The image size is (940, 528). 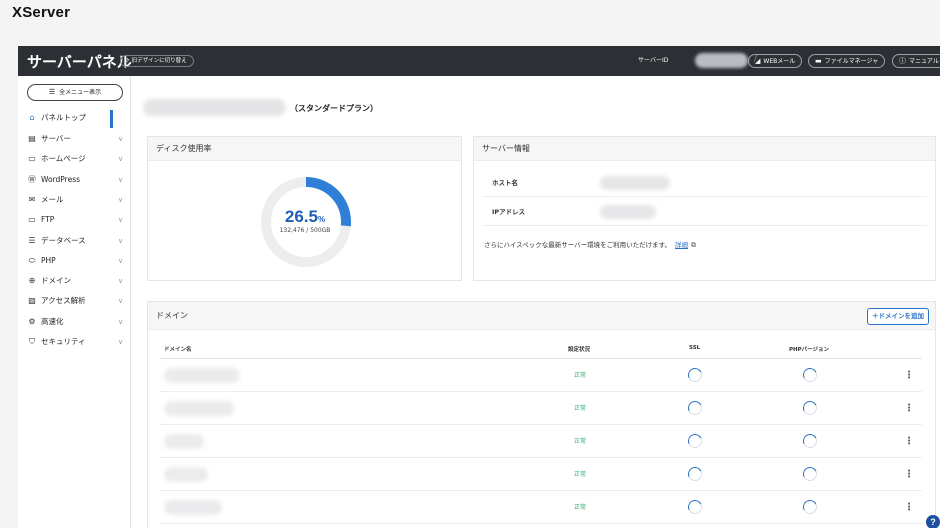 What do you see at coordinates (541, 316) in the screenshot?
I see `domain-title: ドメイン` at bounding box center [541, 316].